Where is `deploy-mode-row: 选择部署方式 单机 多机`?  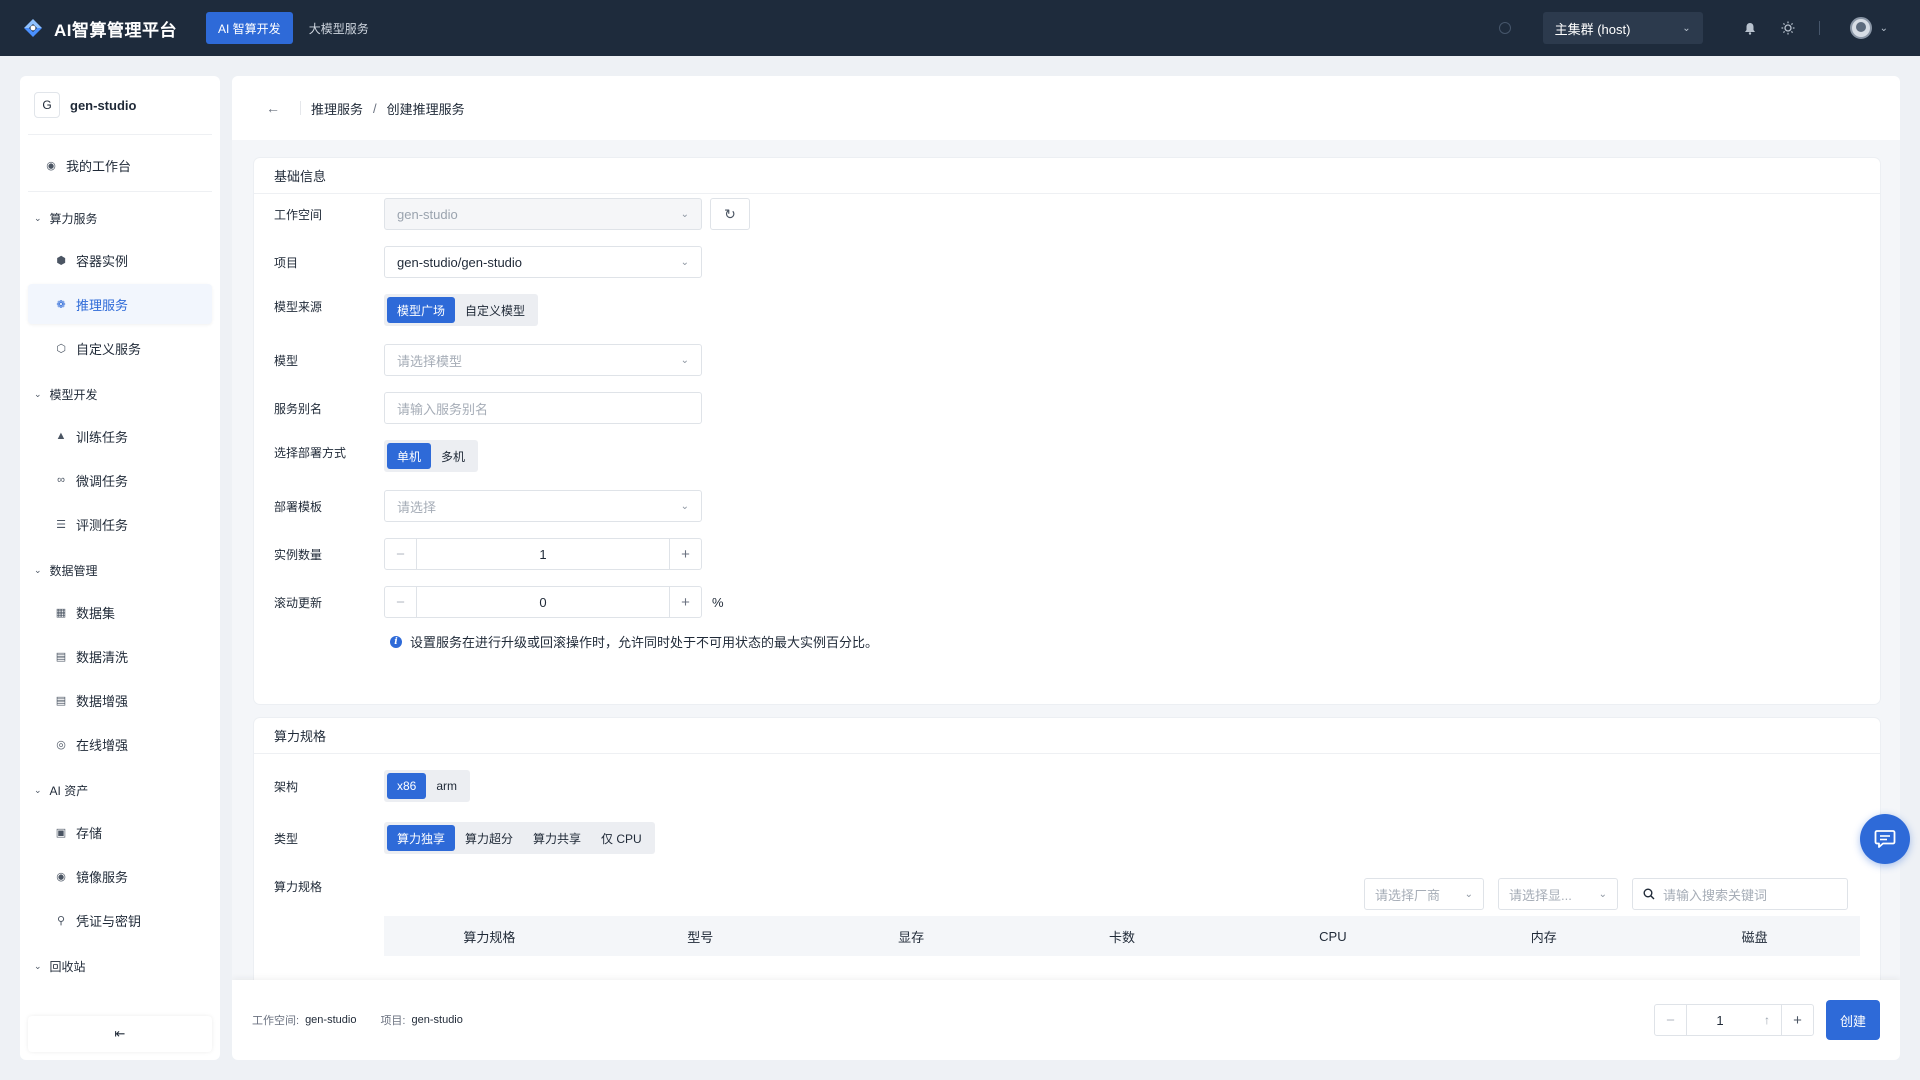 deploy-mode-row: 选择部署方式 单机 多机 is located at coordinates (376, 456).